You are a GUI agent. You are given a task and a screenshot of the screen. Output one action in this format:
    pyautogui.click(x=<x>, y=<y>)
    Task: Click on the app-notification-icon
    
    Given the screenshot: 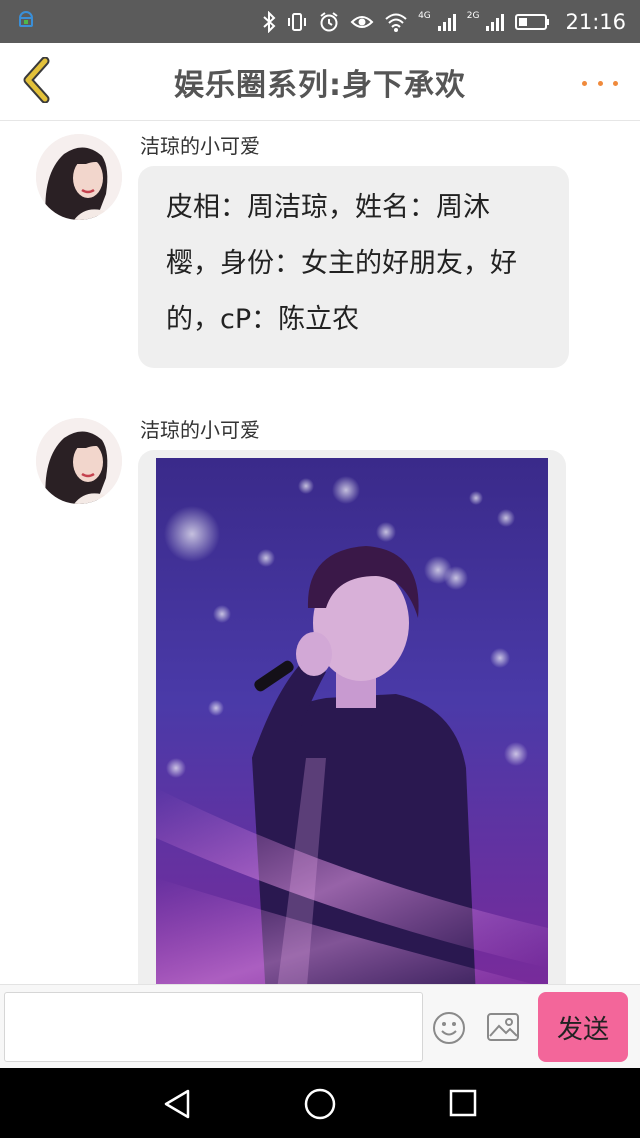 What is the action you would take?
    pyautogui.click(x=26, y=21)
    